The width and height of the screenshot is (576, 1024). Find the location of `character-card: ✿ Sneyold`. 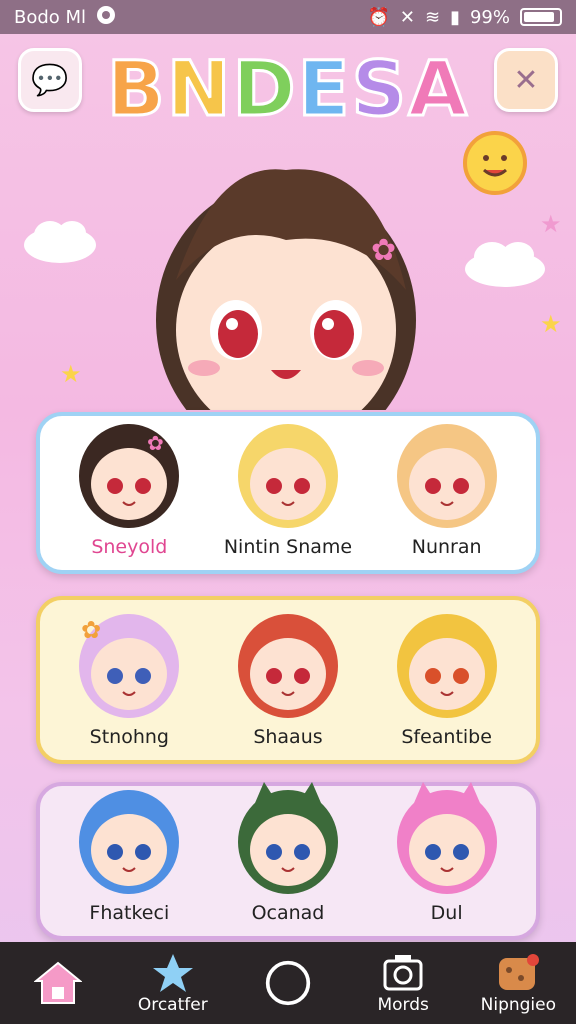

character-card: ✿ Sneyold is located at coordinates (129, 486).